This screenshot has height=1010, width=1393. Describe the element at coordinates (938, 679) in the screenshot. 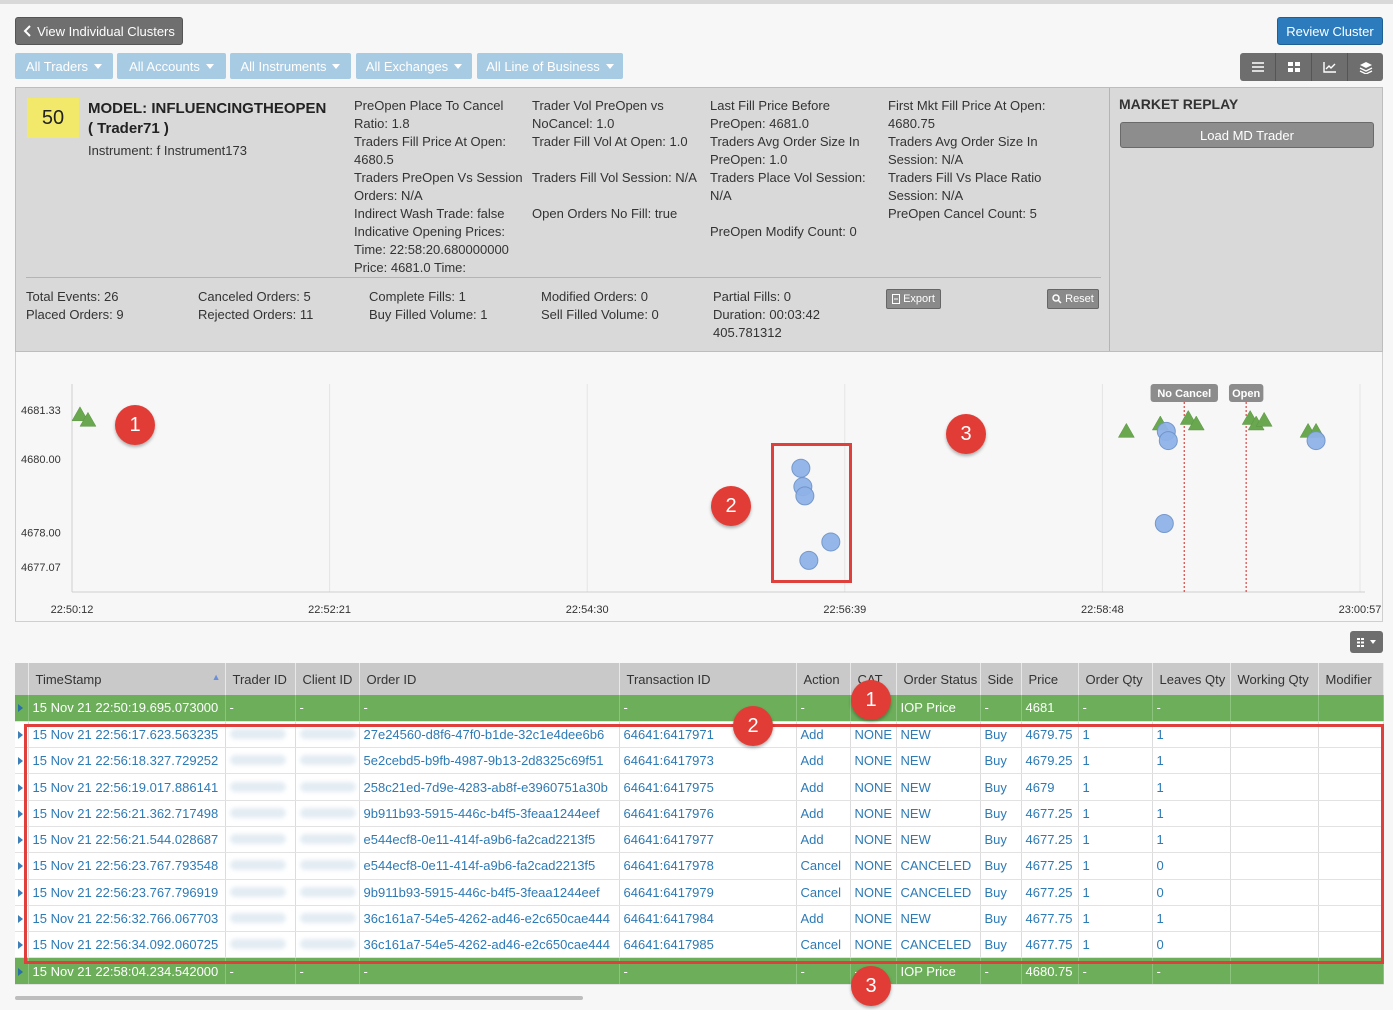

I see `col-order-status: Order Status` at that location.